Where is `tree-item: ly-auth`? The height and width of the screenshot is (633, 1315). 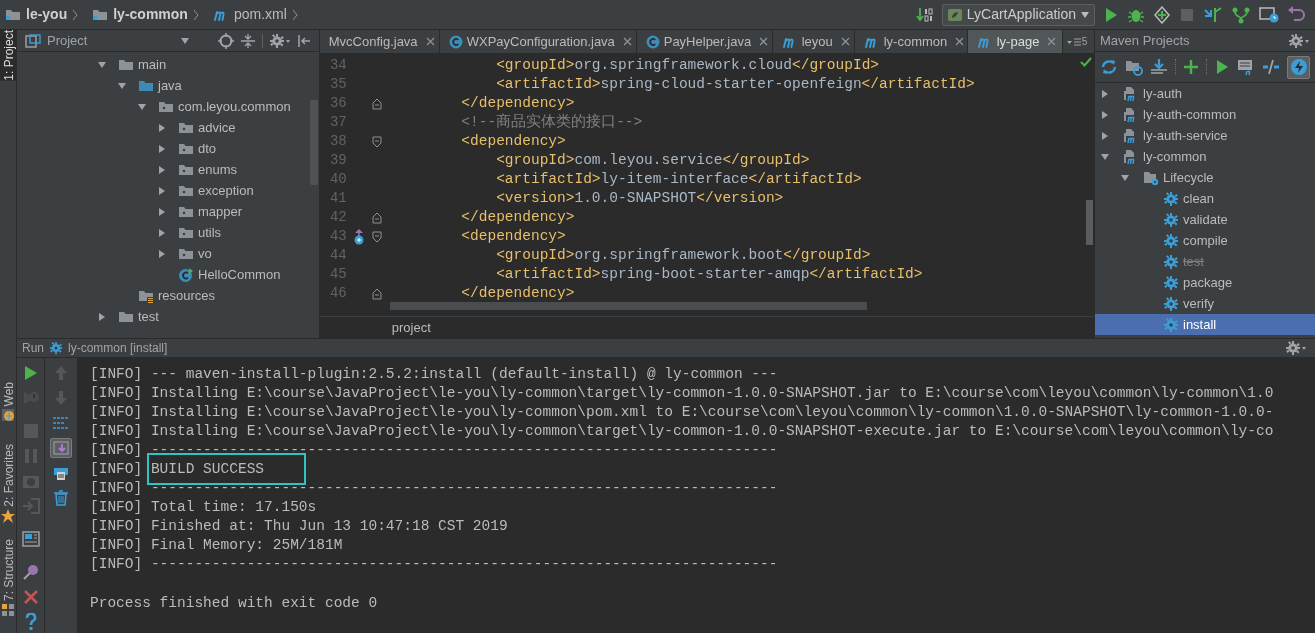 tree-item: ly-auth is located at coordinates (1163, 93).